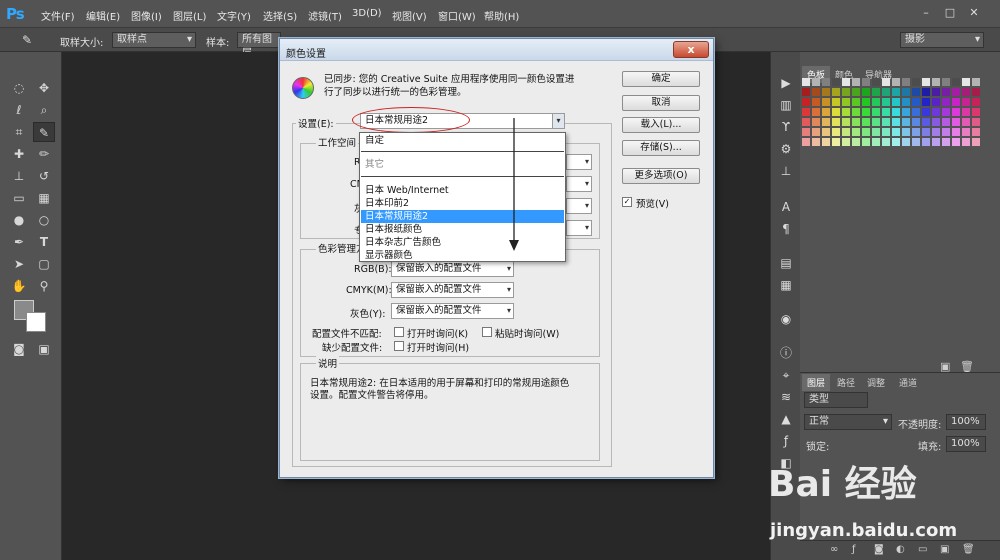  Describe the element at coordinates (462, 229) in the screenshot. I see `dropdown-item-japan-newspaper: 日本报纸颜色` at that location.